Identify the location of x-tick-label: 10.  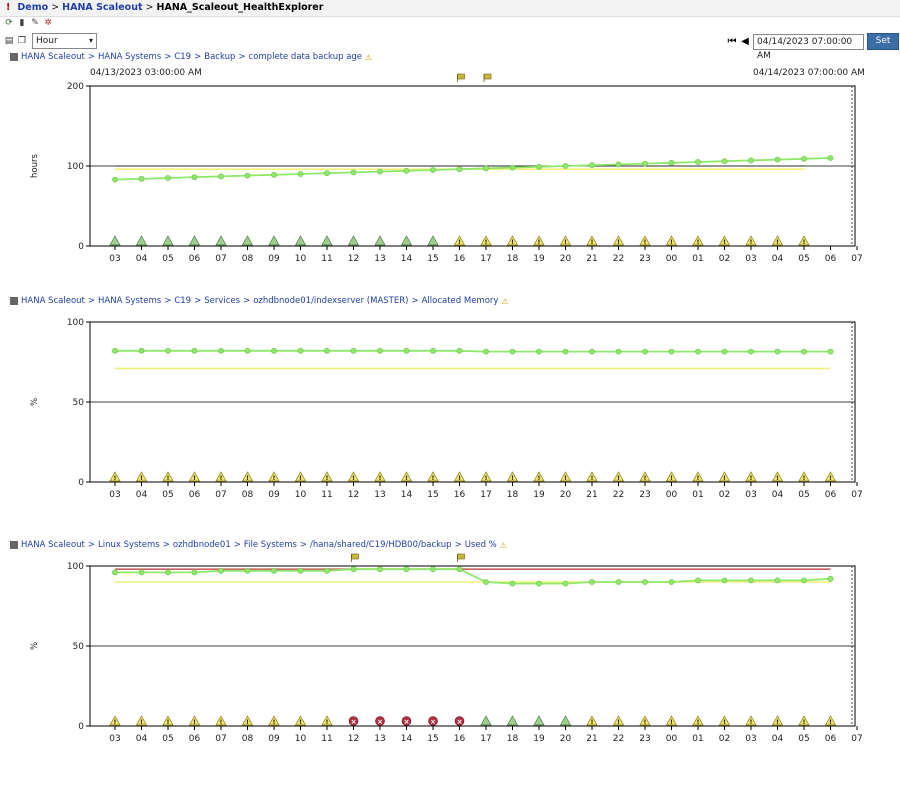
(301, 259).